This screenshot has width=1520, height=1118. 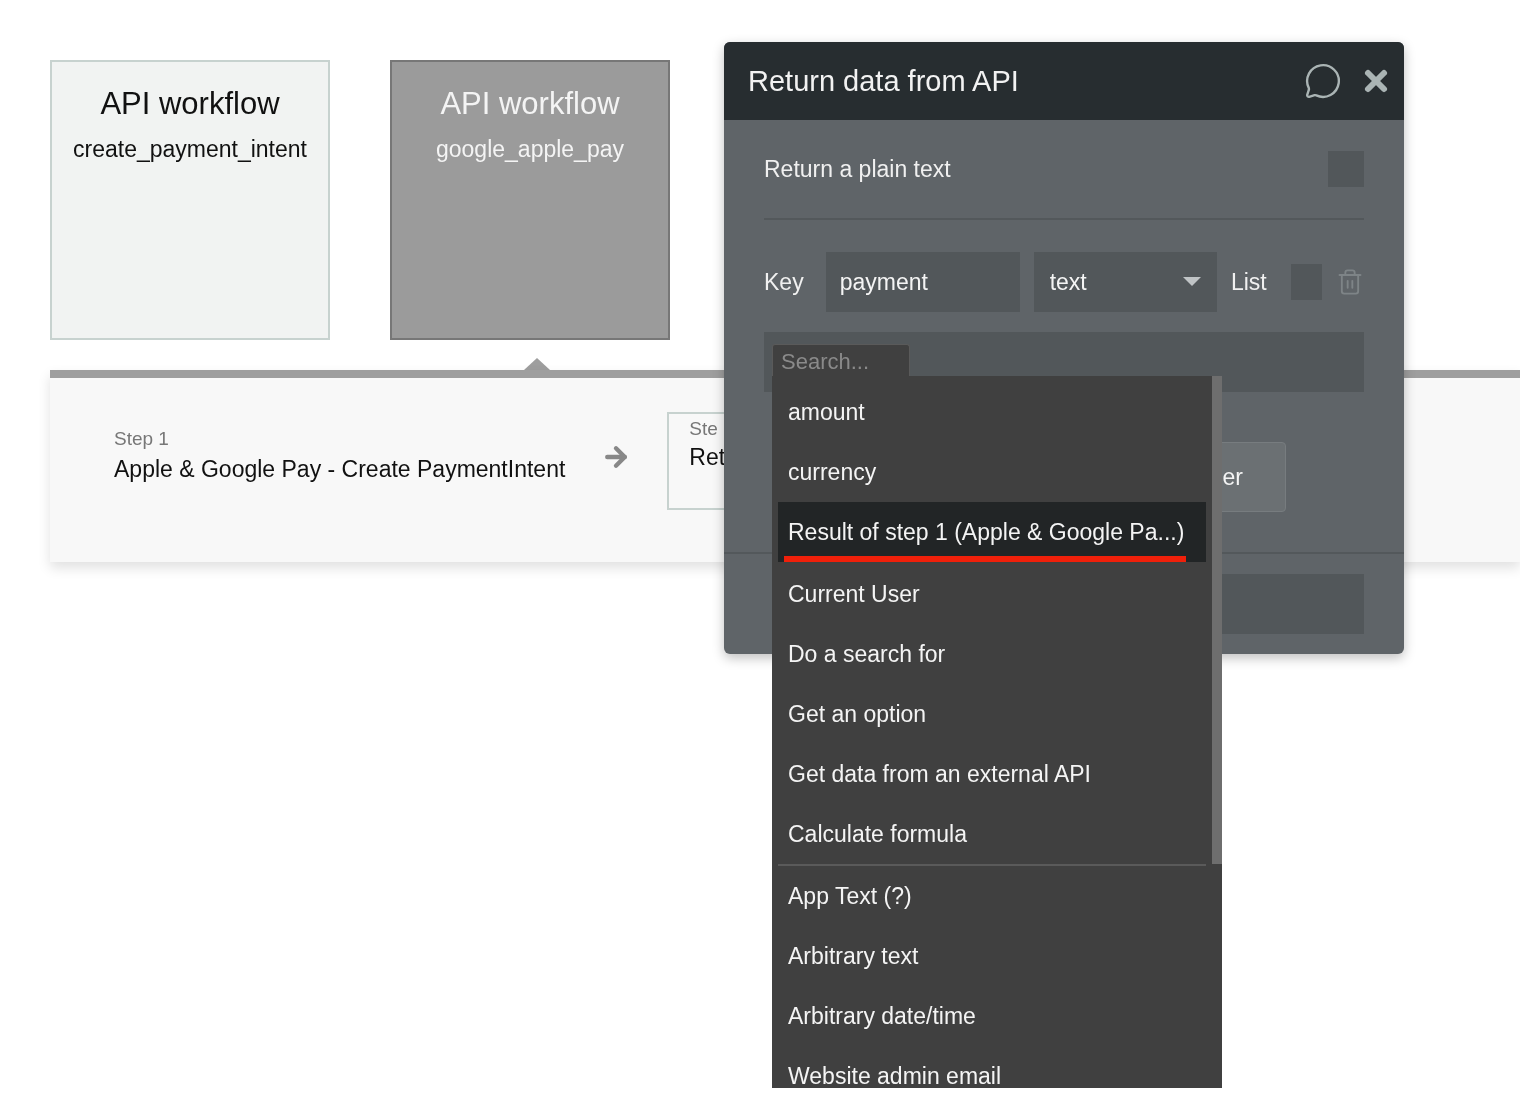 What do you see at coordinates (1248, 282) in the screenshot?
I see `list-label: List` at bounding box center [1248, 282].